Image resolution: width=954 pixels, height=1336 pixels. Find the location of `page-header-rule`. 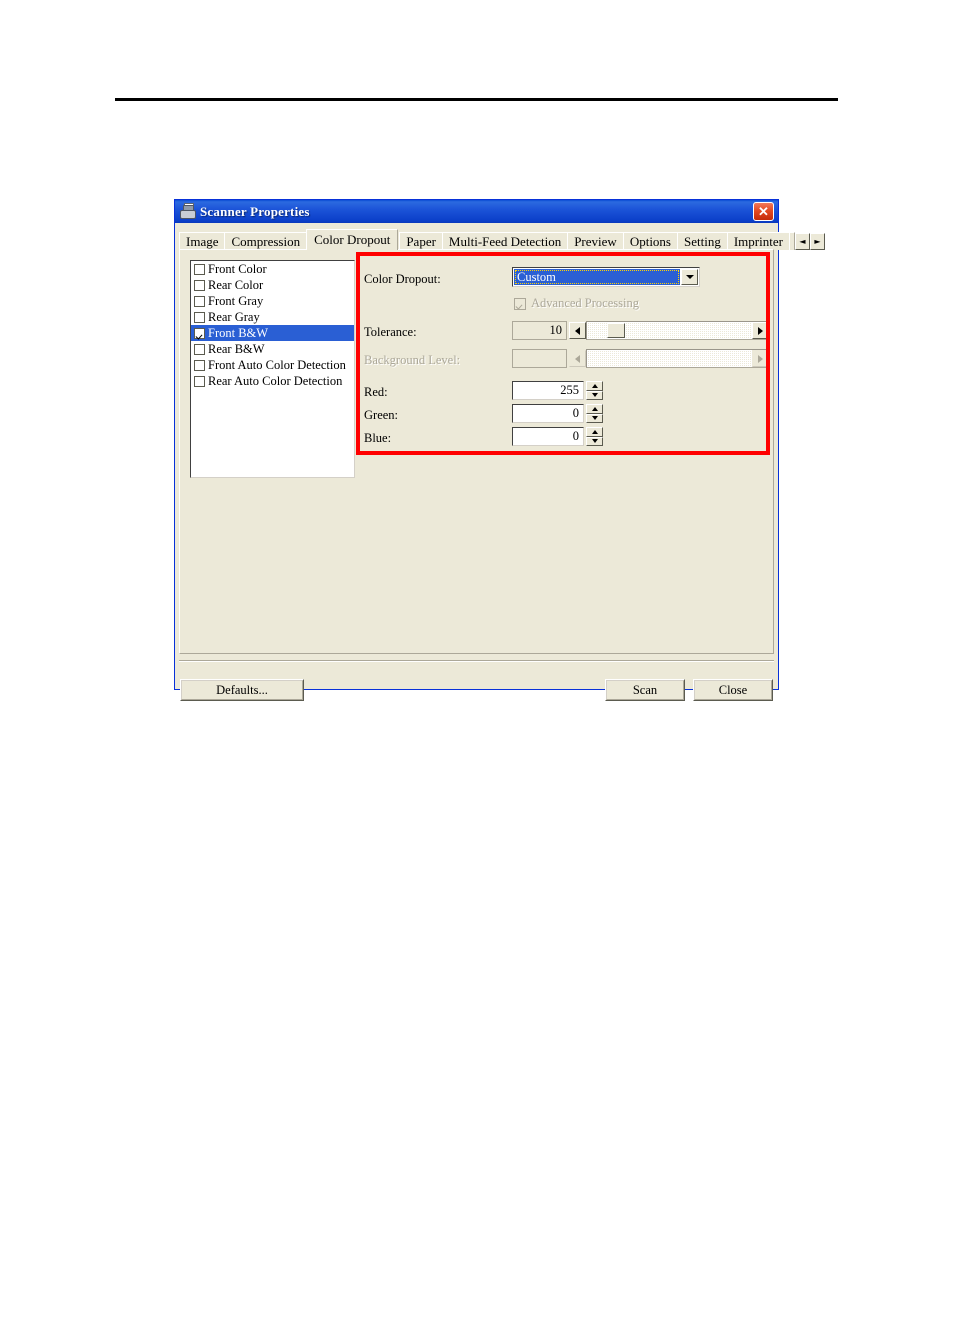

page-header-rule is located at coordinates (476, 99).